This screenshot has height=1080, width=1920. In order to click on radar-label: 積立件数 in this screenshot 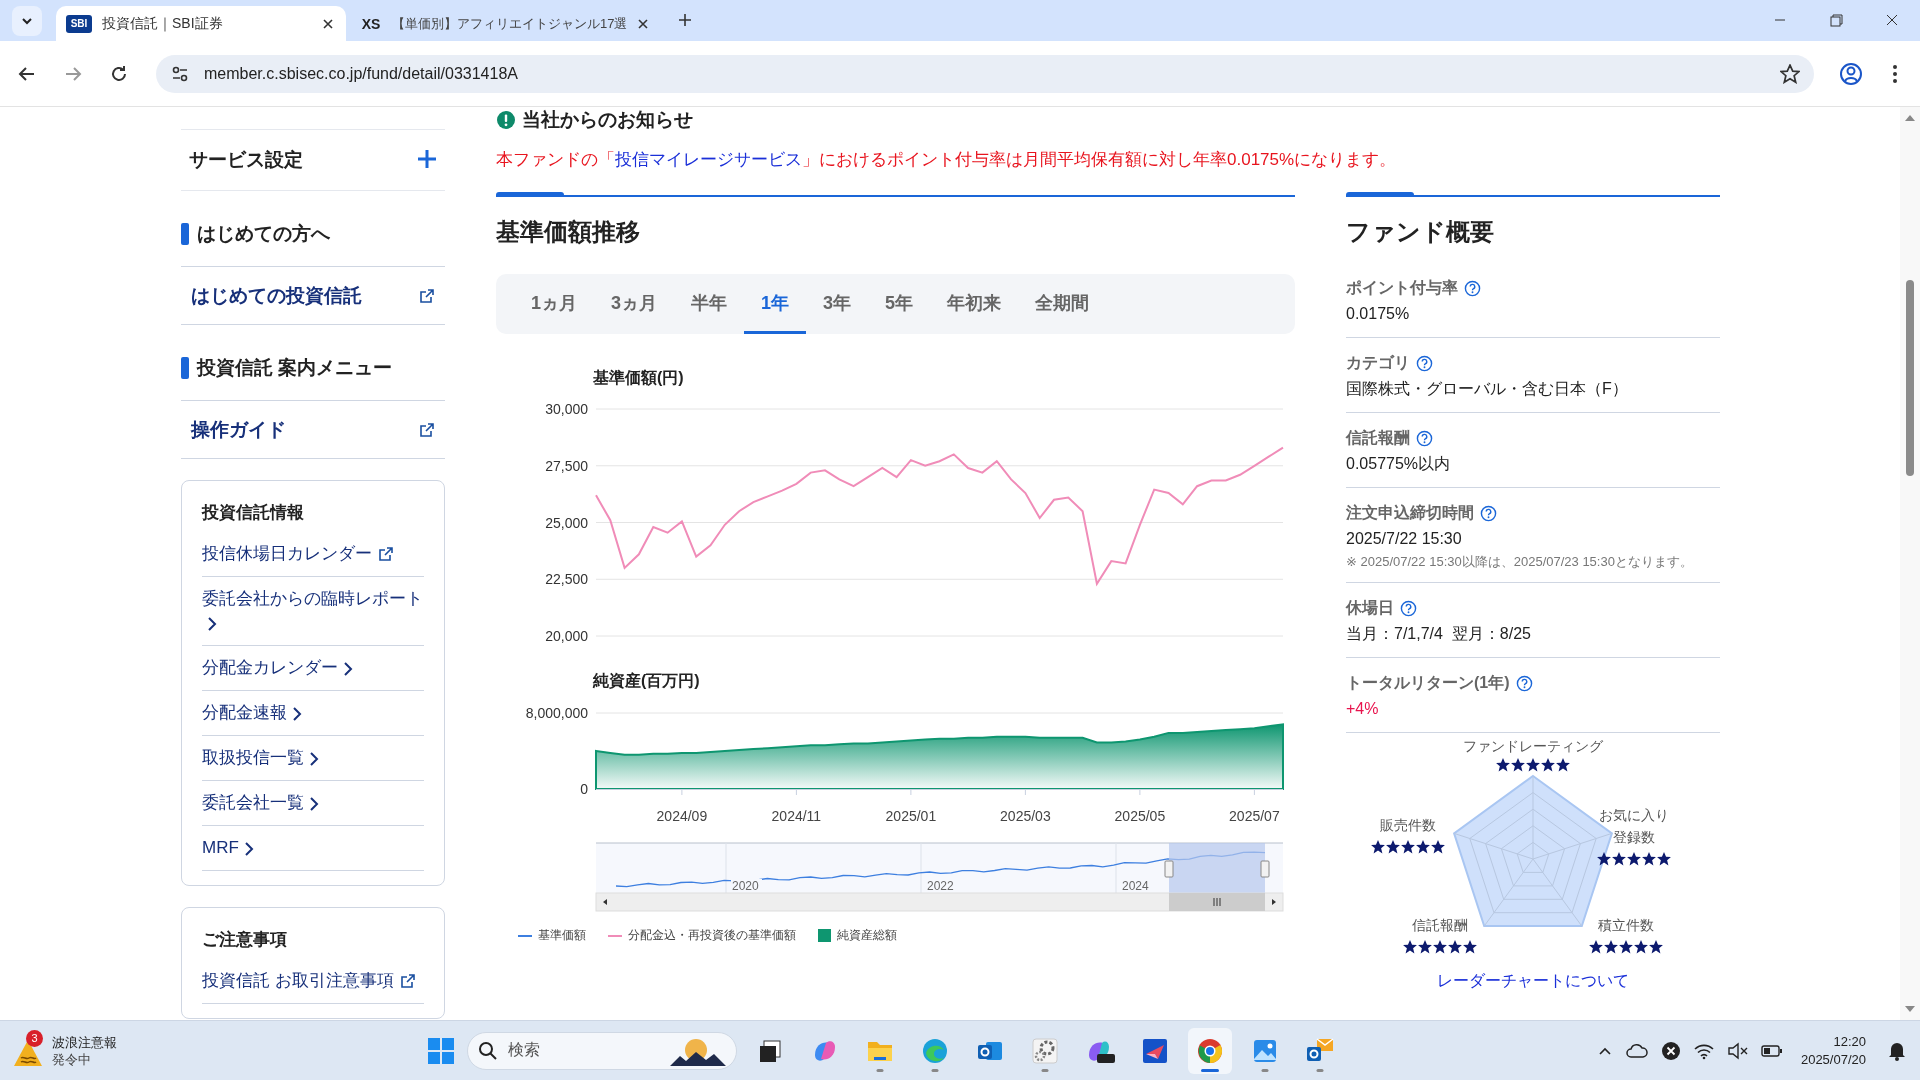, I will do `click(1626, 925)`.